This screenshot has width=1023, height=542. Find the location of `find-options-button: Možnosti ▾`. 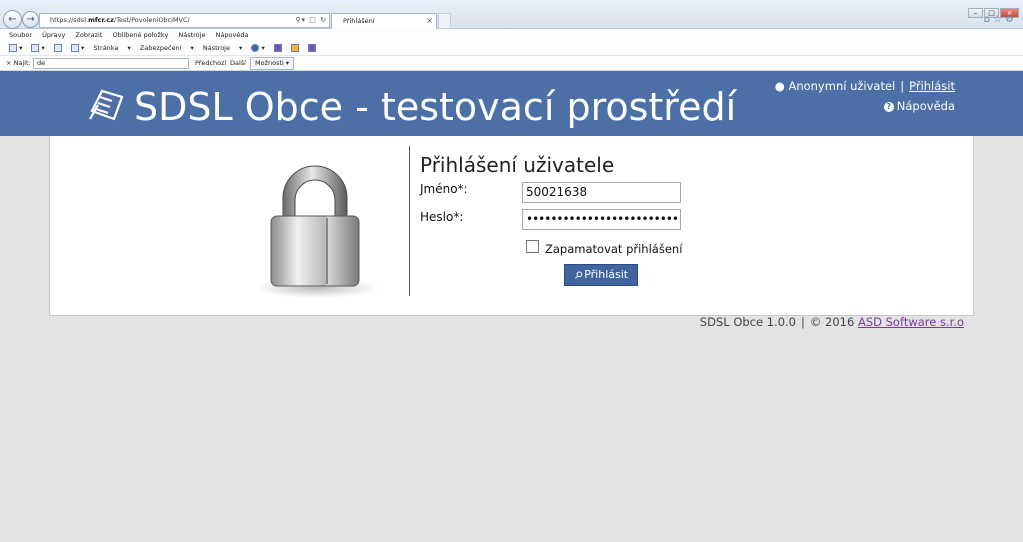

find-options-button: Možnosti ▾ is located at coordinates (272, 63).